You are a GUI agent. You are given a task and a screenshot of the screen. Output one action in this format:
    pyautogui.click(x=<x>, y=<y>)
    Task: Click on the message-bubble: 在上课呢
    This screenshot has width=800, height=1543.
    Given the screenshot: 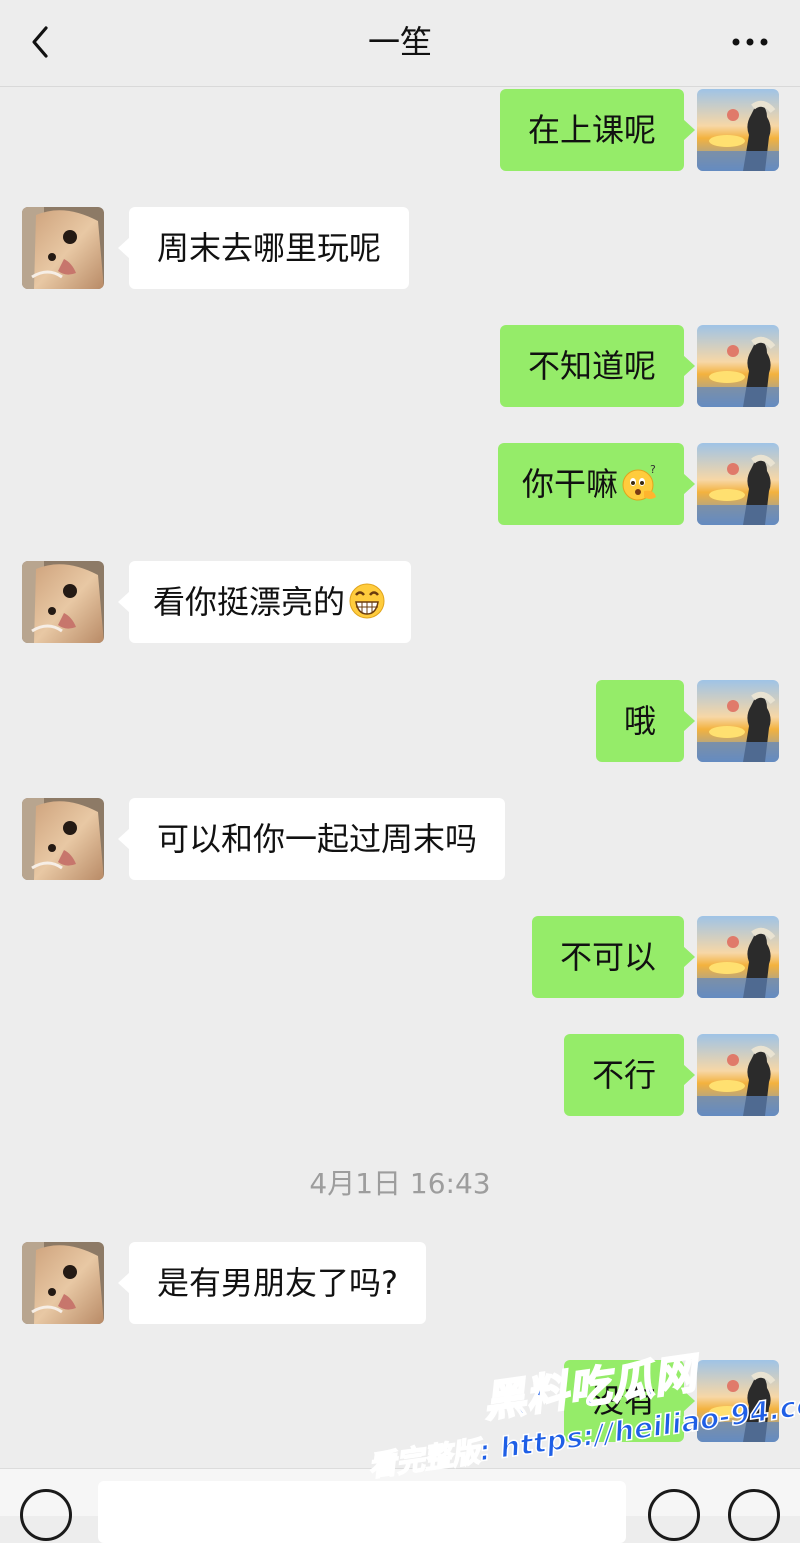 What is the action you would take?
    pyautogui.click(x=597, y=130)
    